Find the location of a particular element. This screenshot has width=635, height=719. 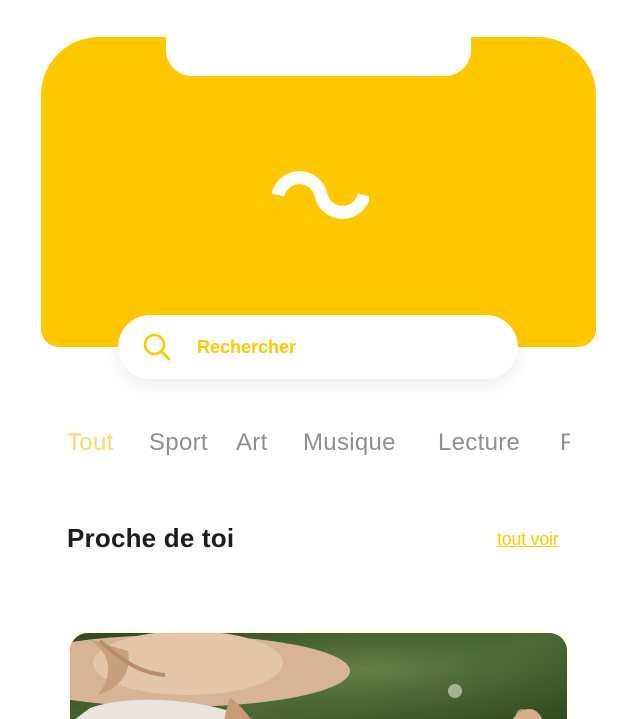

tab-lecture: Lecture is located at coordinates (479, 443).